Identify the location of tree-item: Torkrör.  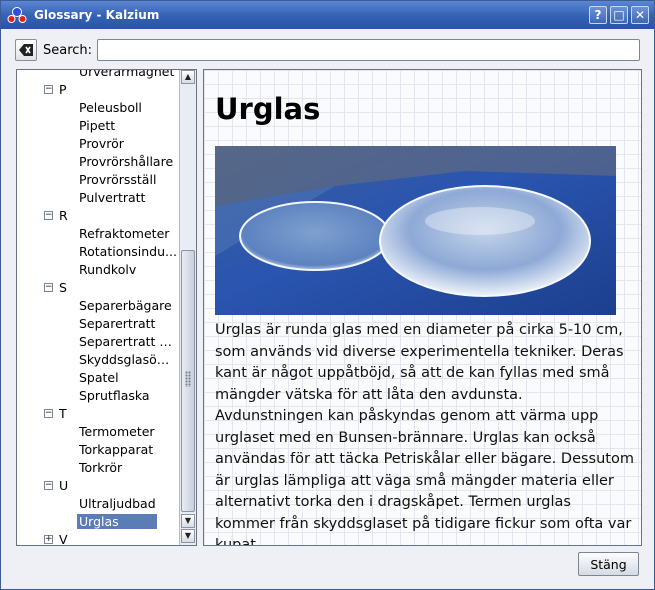
(97, 468).